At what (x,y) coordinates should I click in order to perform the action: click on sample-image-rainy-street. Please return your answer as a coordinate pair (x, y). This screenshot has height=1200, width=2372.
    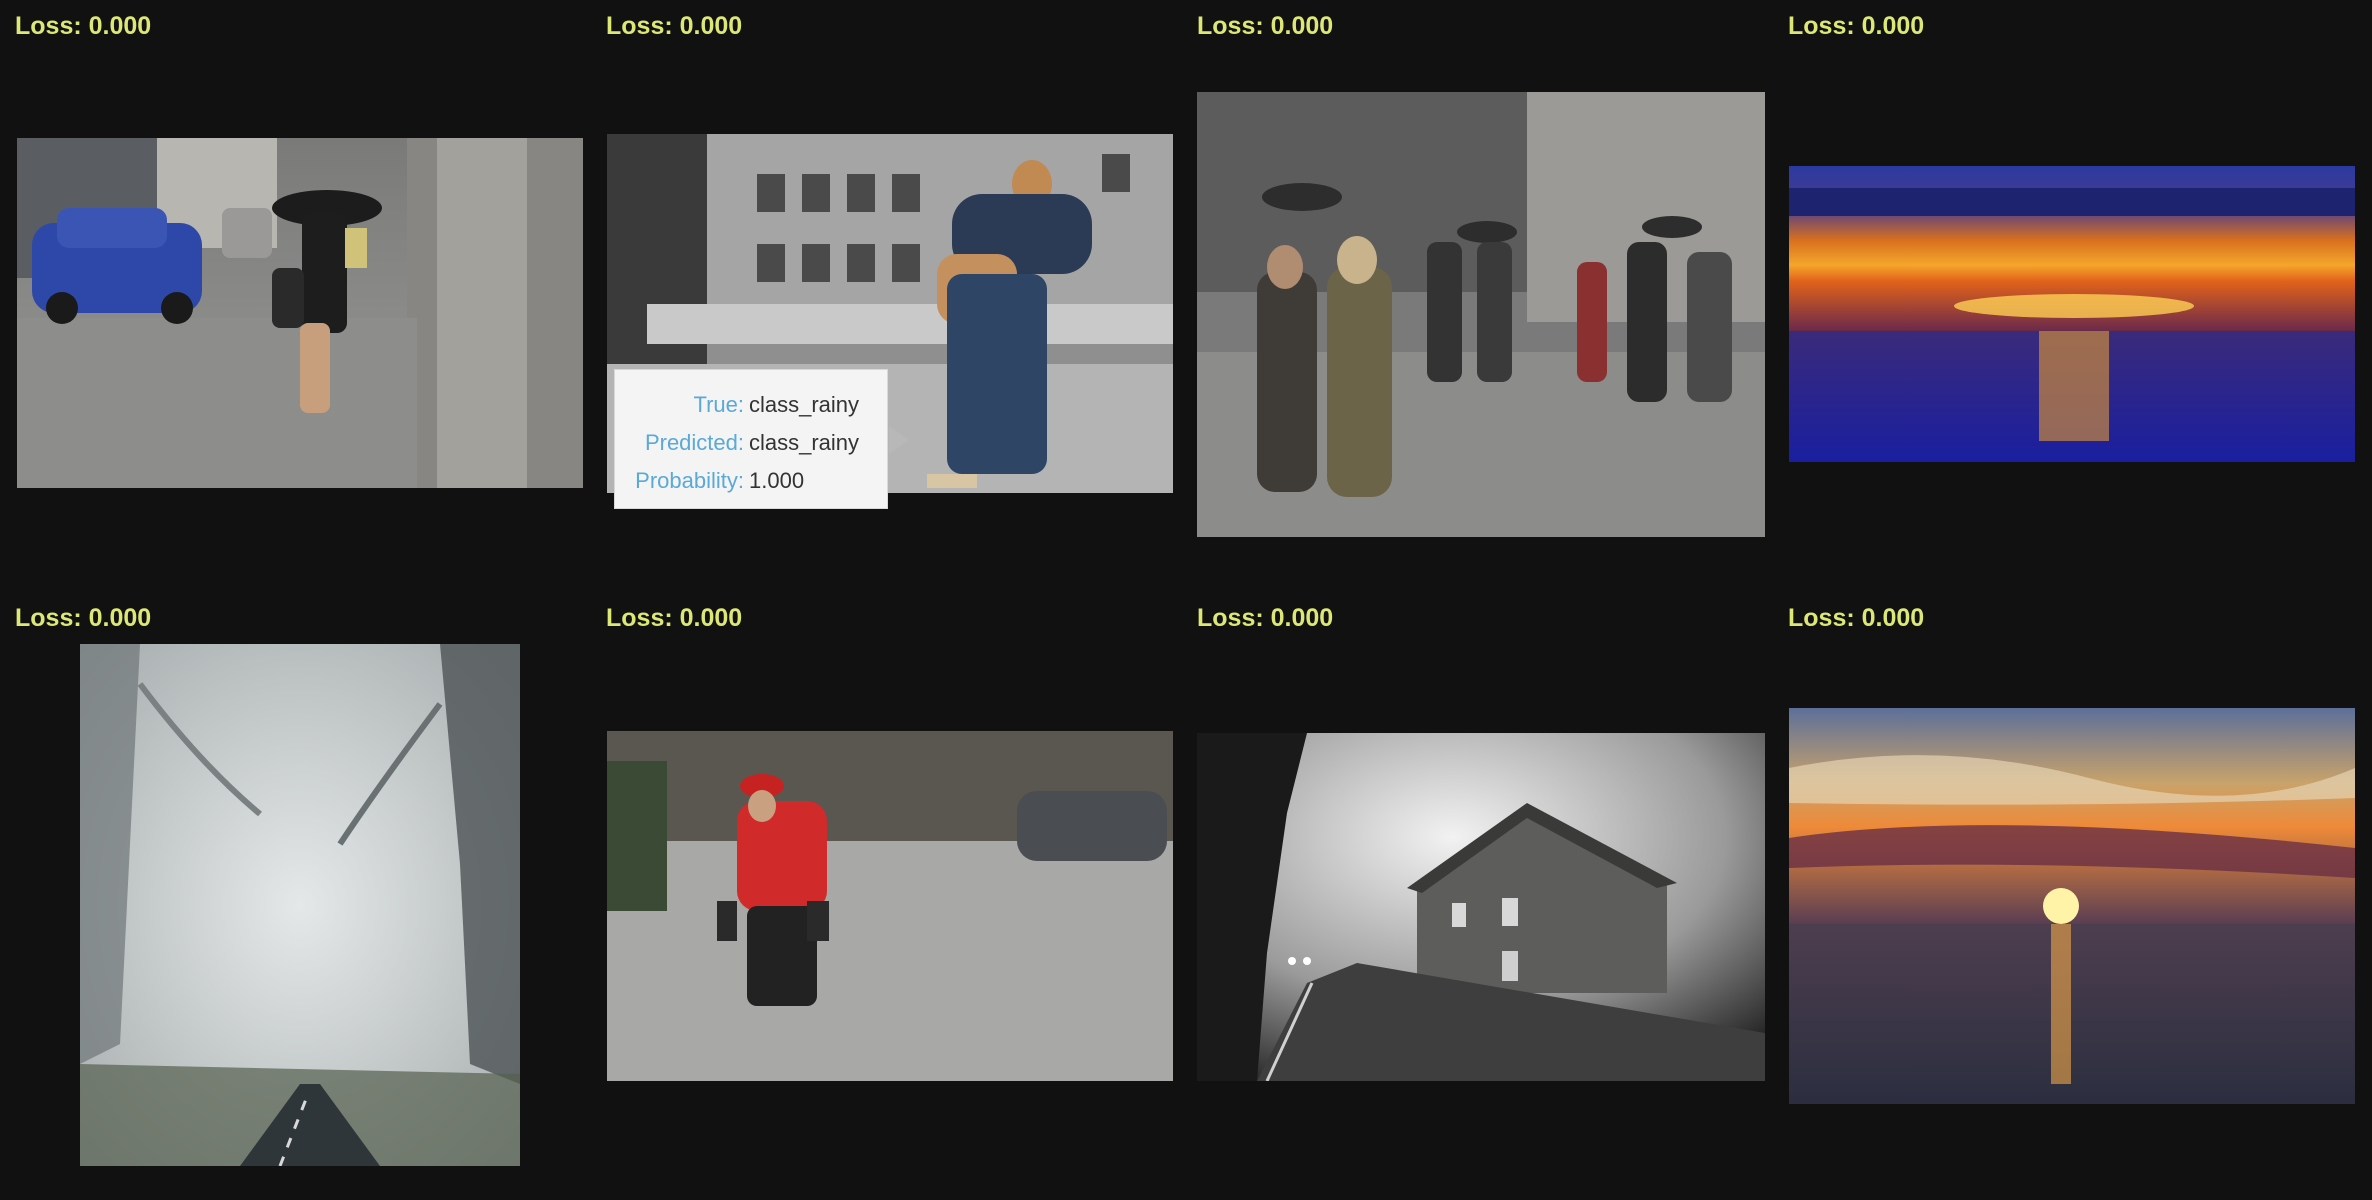
    Looking at the image, I should click on (300, 313).